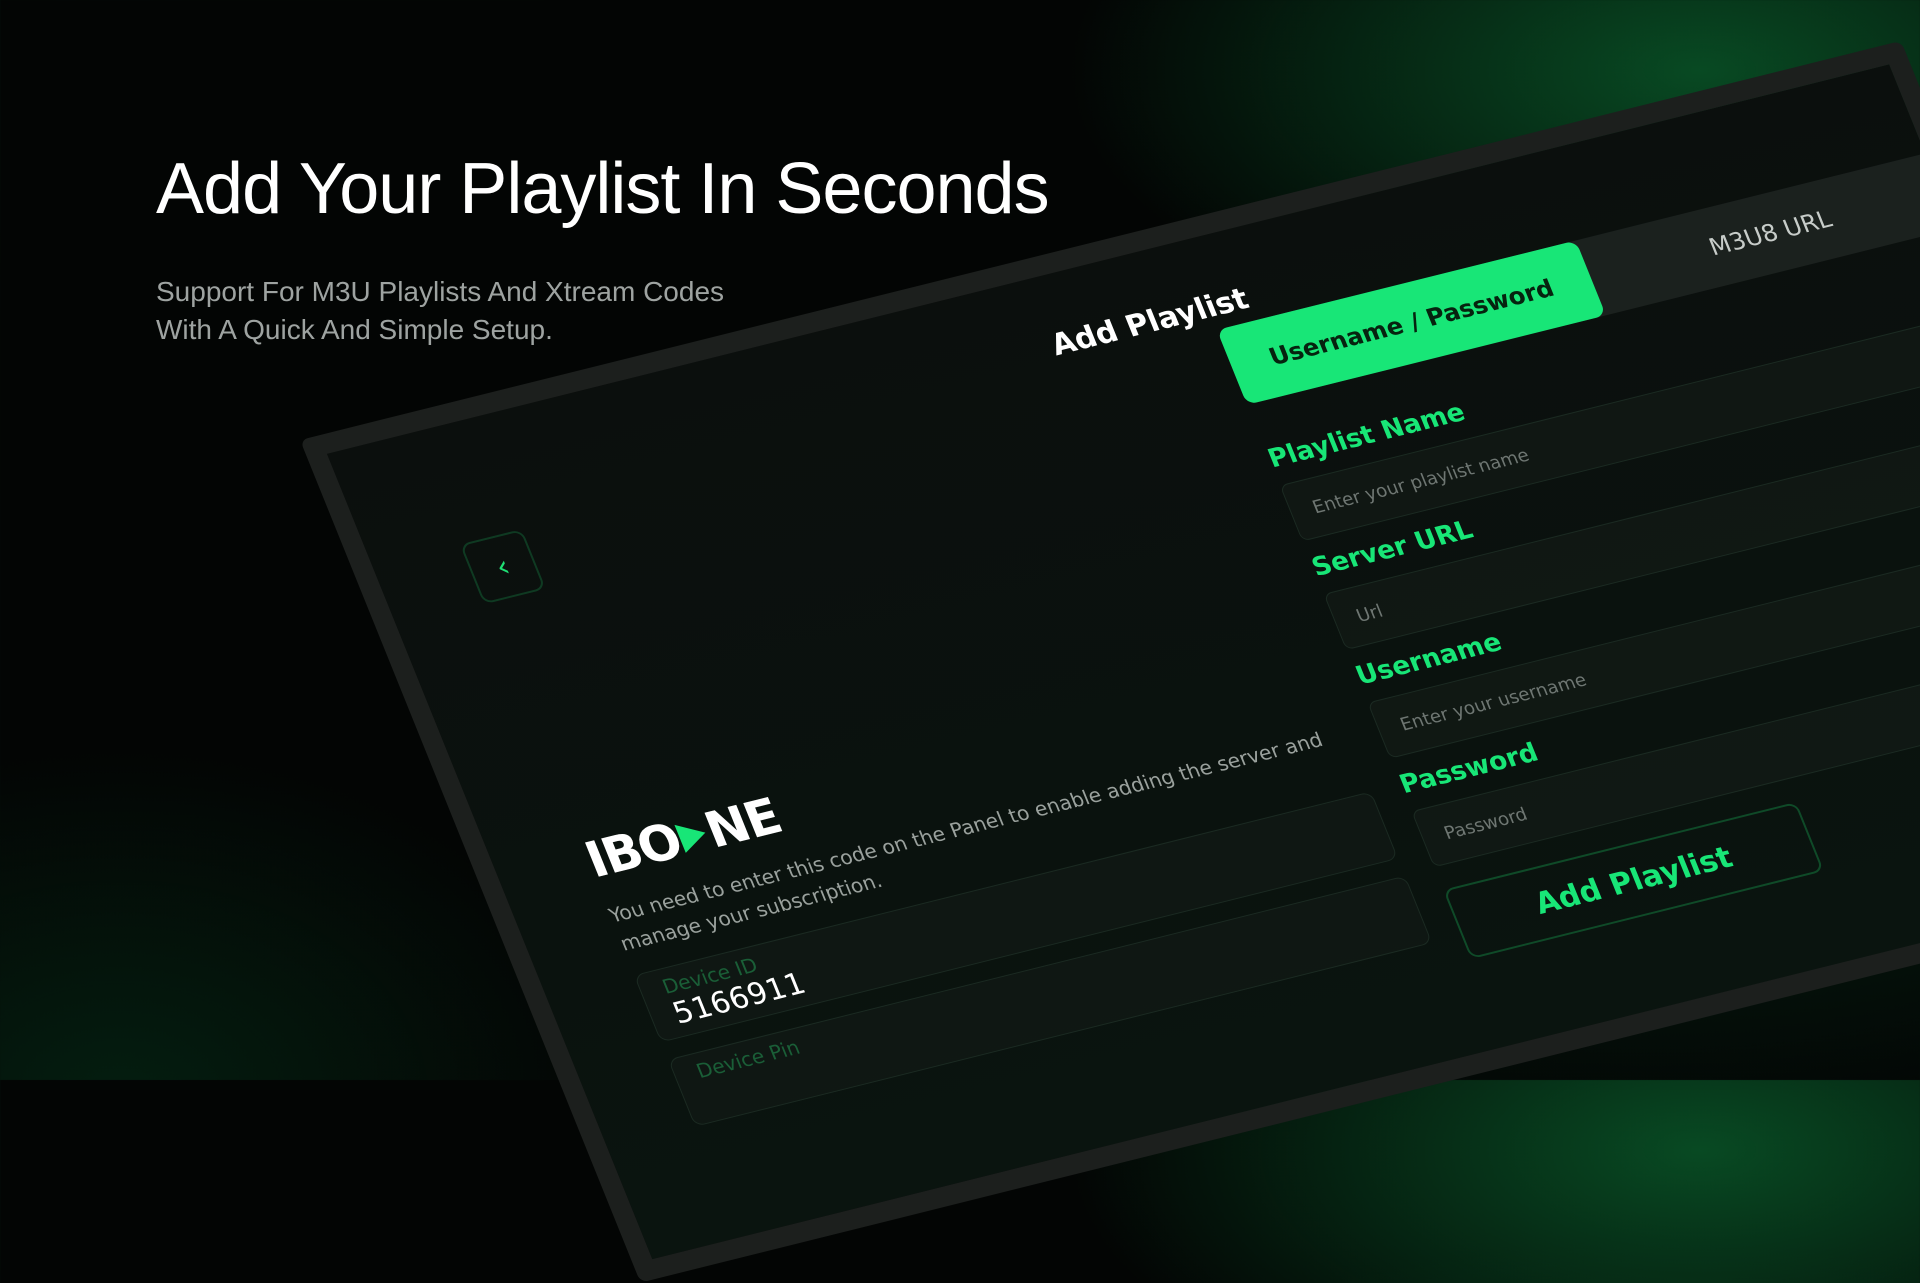  What do you see at coordinates (748, 1059) in the screenshot?
I see `device-pin-label: Device Pin` at bounding box center [748, 1059].